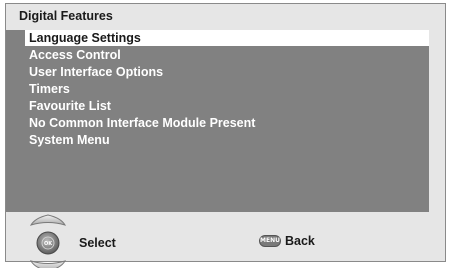 This screenshot has width=455, height=268. What do you see at coordinates (227, 55) in the screenshot?
I see `menu-item-access-control: Access Control` at bounding box center [227, 55].